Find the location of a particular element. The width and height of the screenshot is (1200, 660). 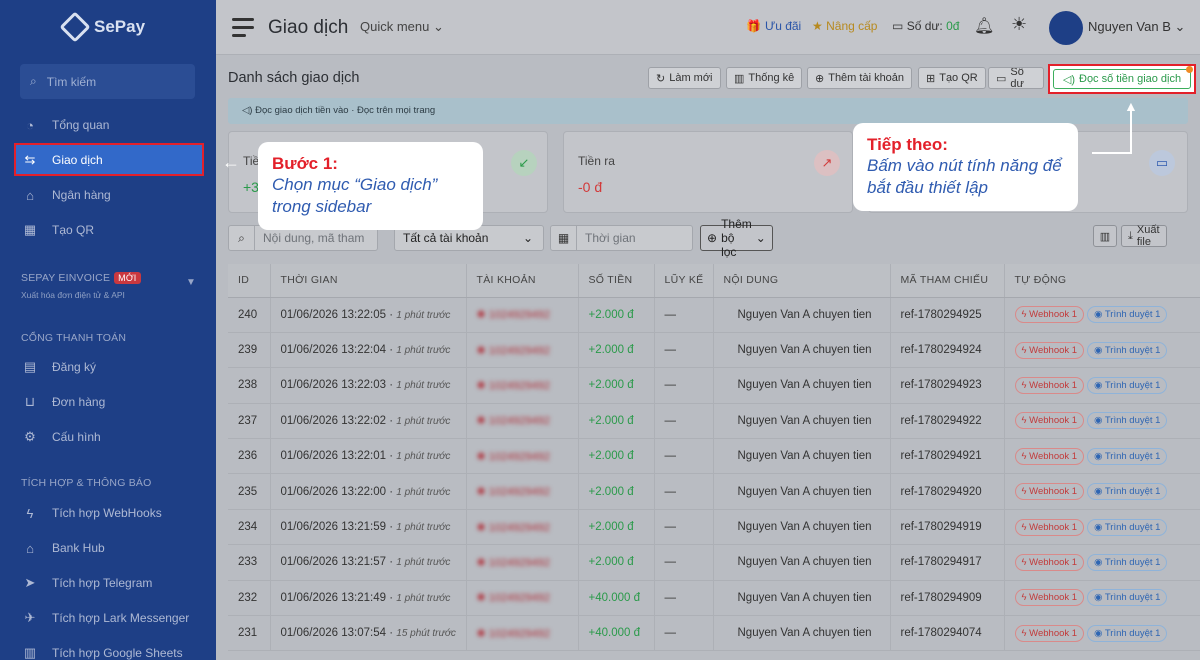

sidebar-item-webhooks: ϟ Tích hợp WebHooks is located at coordinates (110, 513).